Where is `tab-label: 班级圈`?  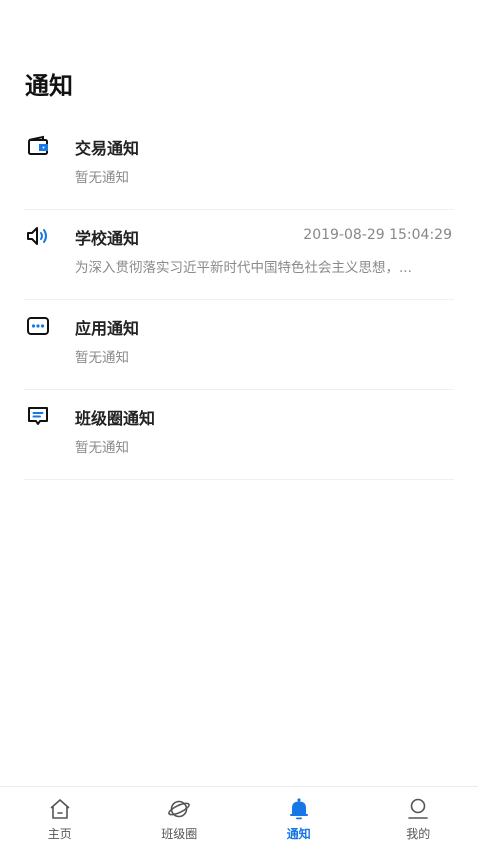
tab-label: 班级圈 is located at coordinates (179, 834).